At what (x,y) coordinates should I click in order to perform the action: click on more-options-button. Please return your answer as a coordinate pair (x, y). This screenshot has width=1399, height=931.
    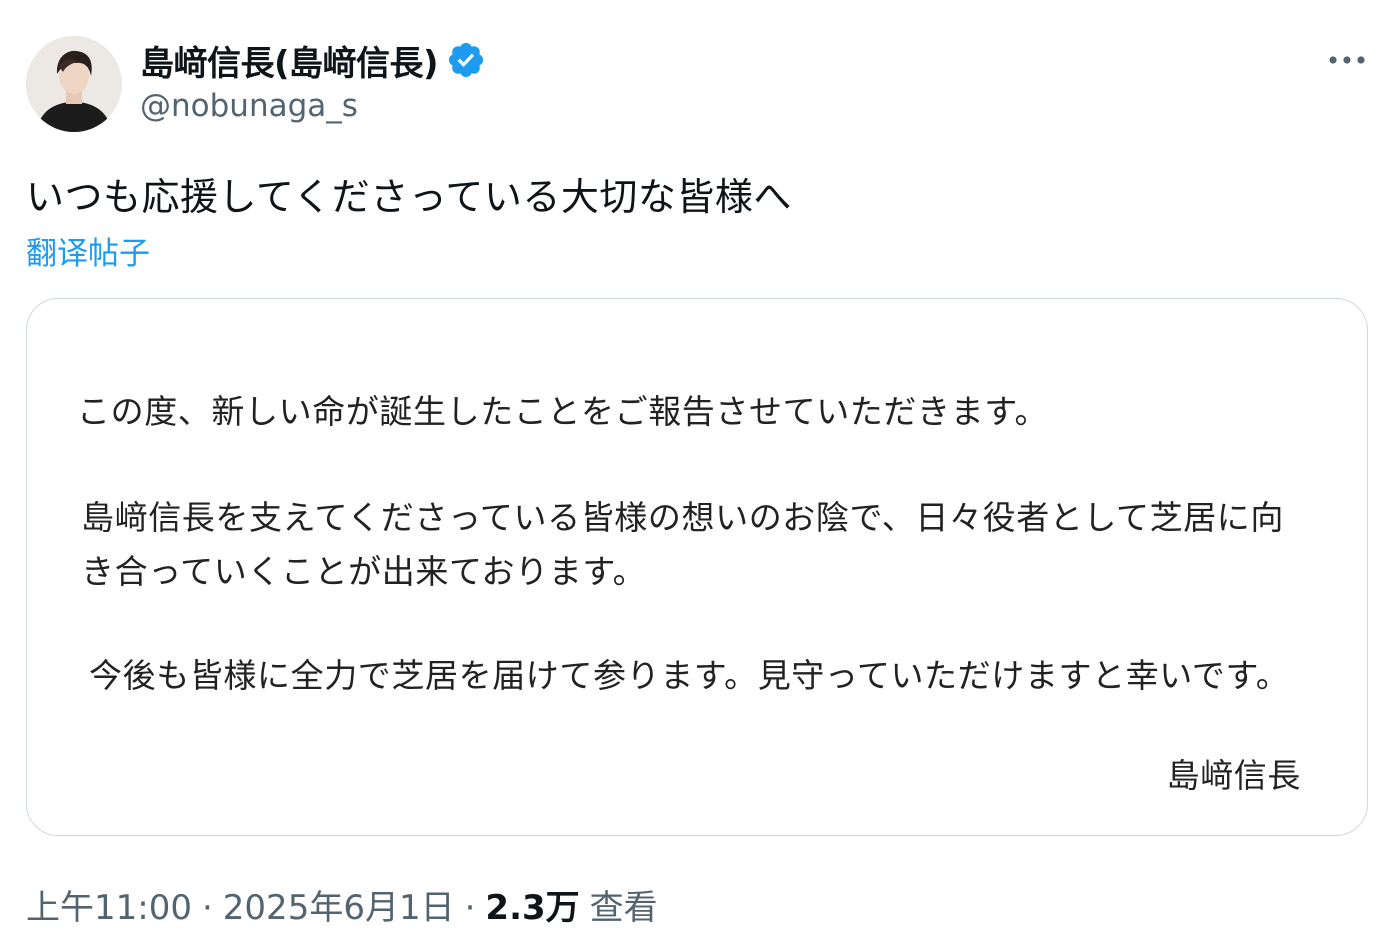
    Looking at the image, I should click on (1347, 60).